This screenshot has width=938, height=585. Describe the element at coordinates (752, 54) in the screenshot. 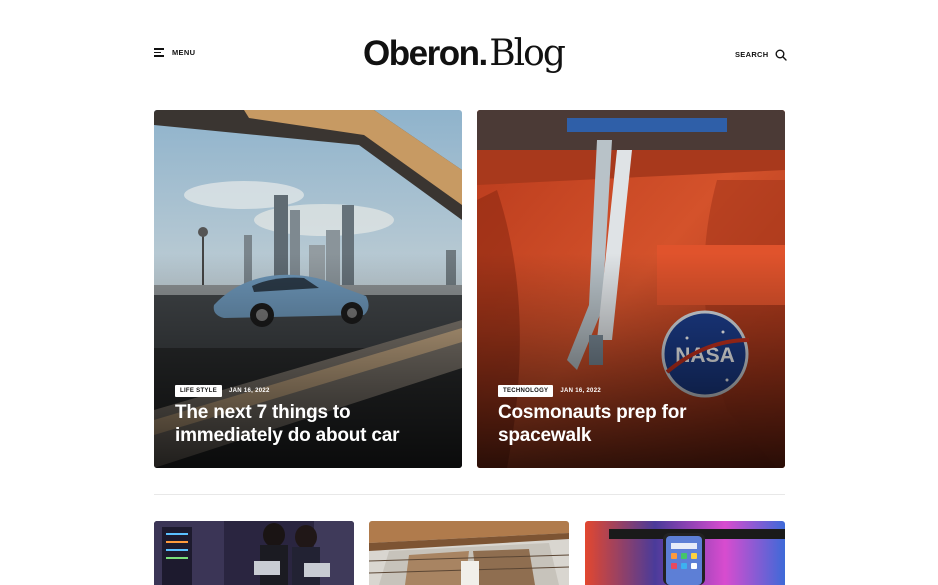

I see `search-label: SEARCH` at that location.